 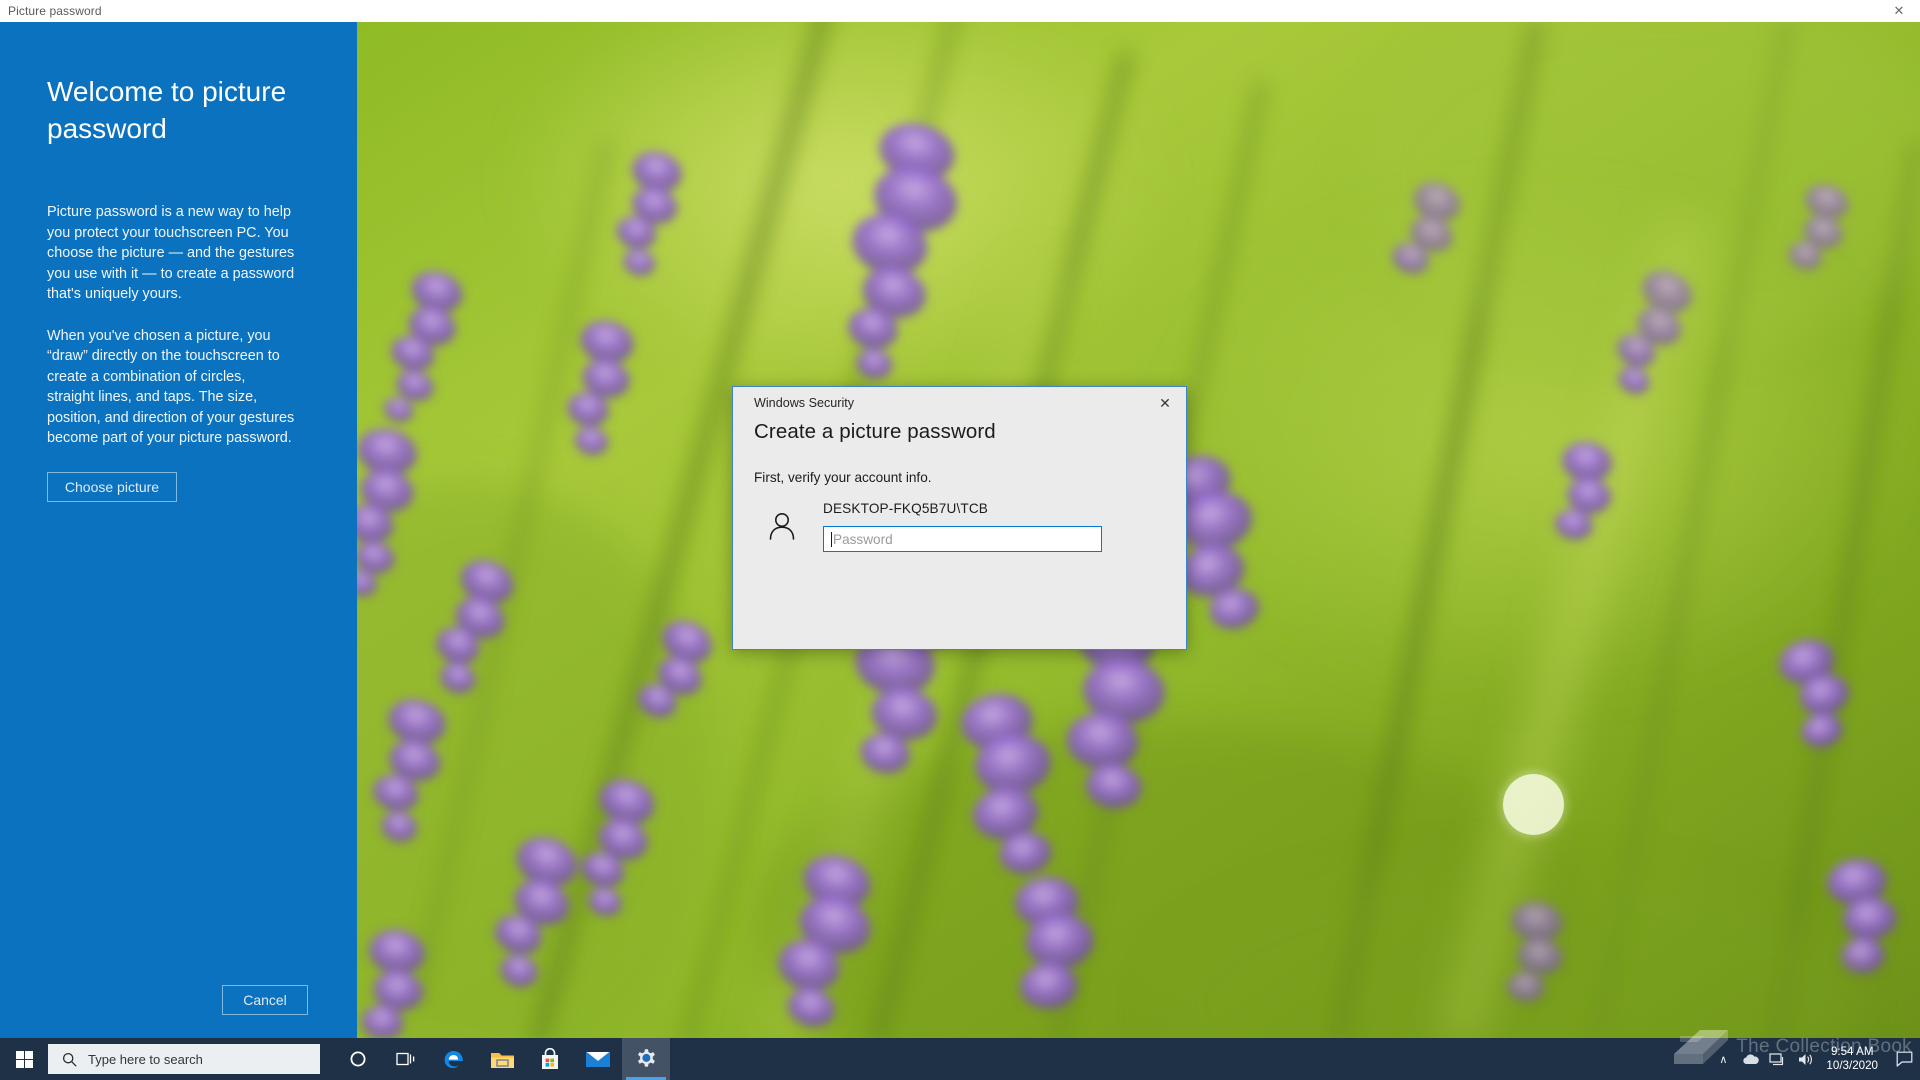 I want to click on window-titlebar: Picture password ✕, so click(x=960, y=11).